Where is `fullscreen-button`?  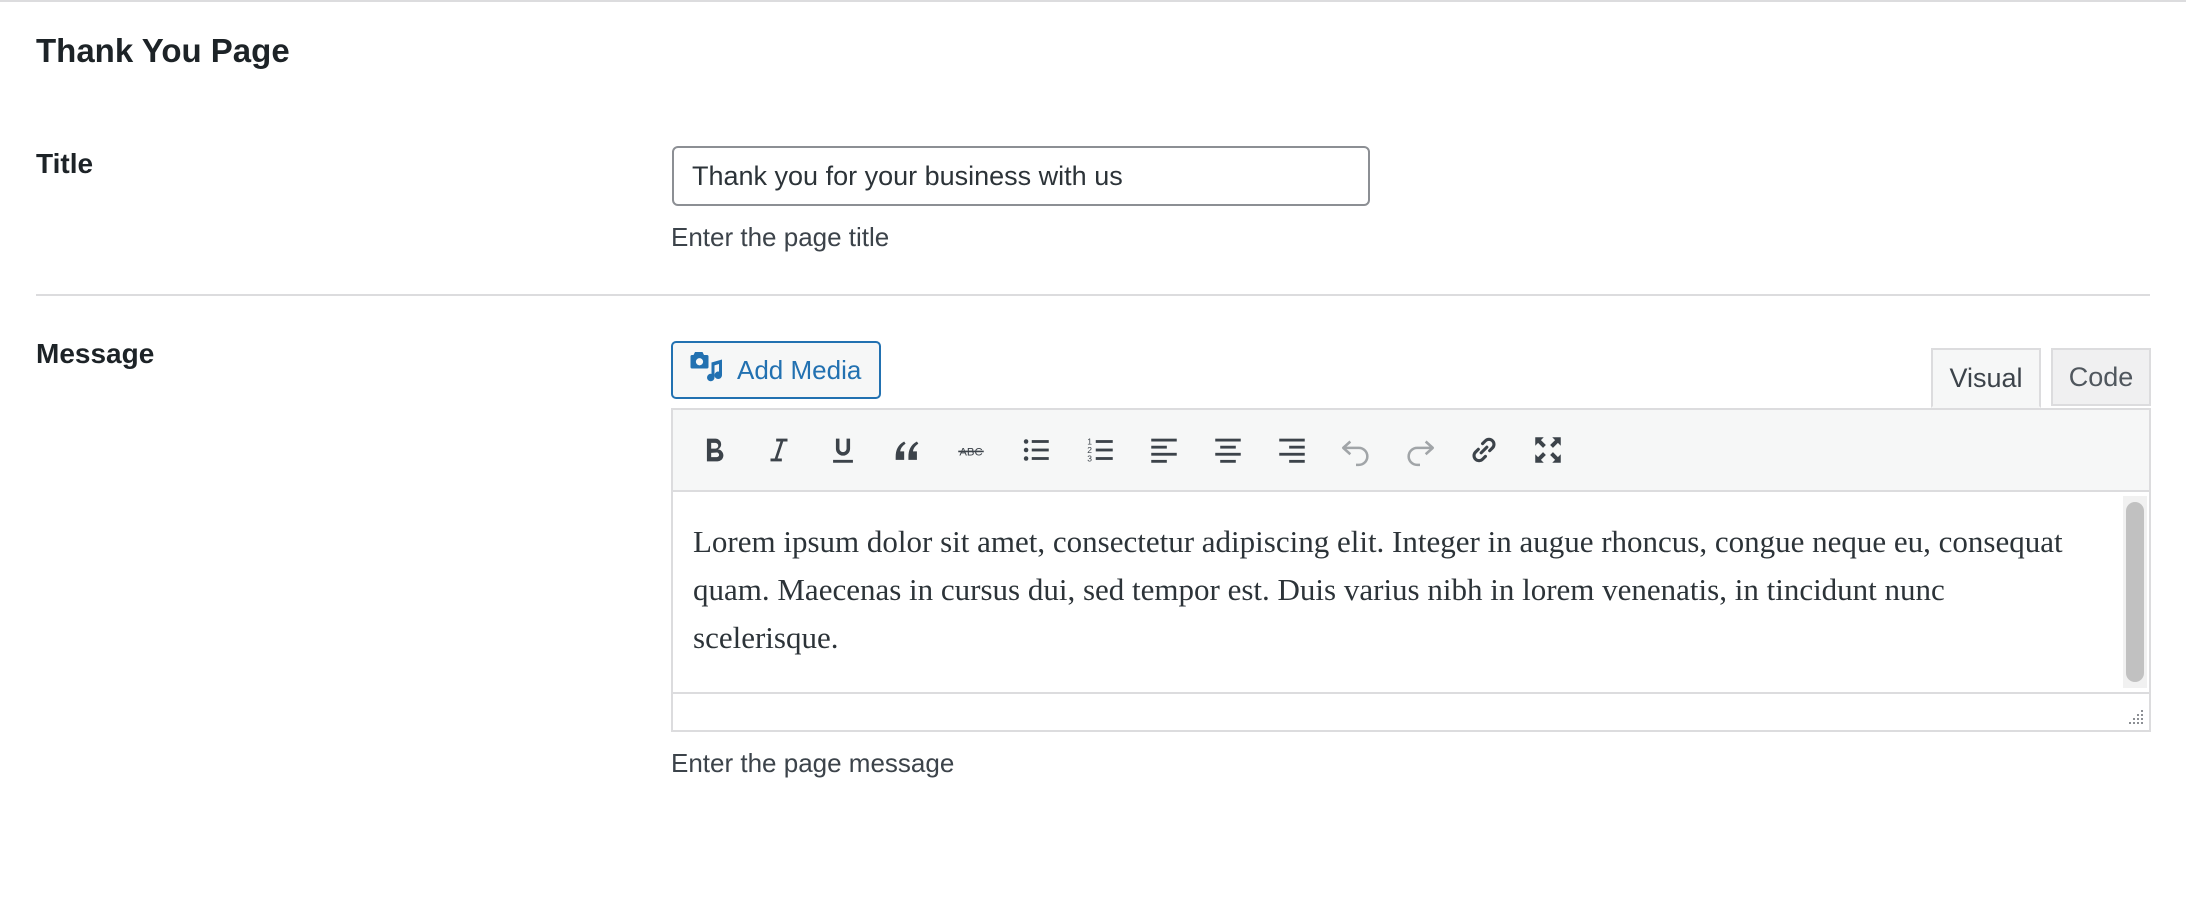
fullscreen-button is located at coordinates (1548, 450).